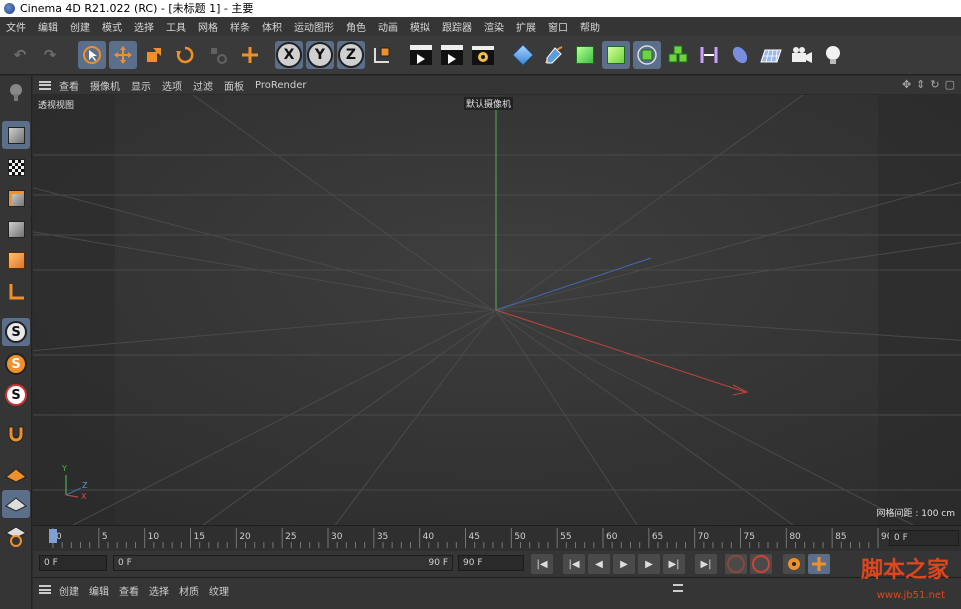 Image resolution: width=961 pixels, height=609 pixels. What do you see at coordinates (388, 26) in the screenshot?
I see `menu-animate: 动画` at bounding box center [388, 26].